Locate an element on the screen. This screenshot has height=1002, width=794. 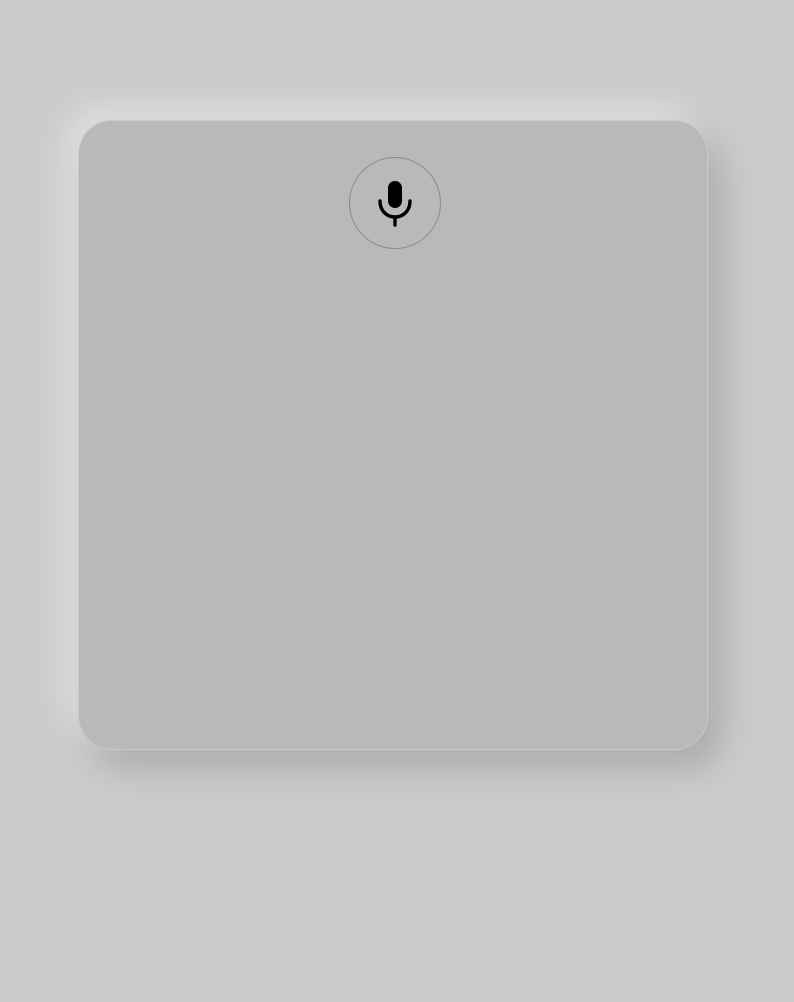
microphone-button is located at coordinates (395, 203).